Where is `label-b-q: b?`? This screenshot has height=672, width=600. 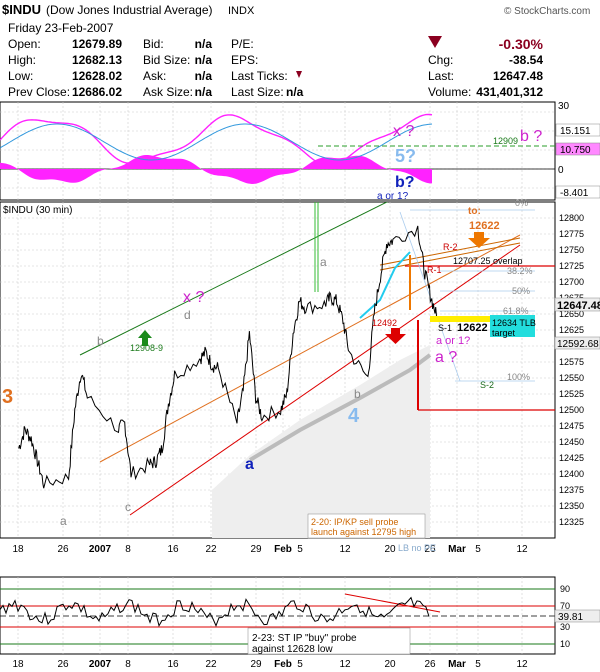
label-b-q: b? is located at coordinates (405, 182).